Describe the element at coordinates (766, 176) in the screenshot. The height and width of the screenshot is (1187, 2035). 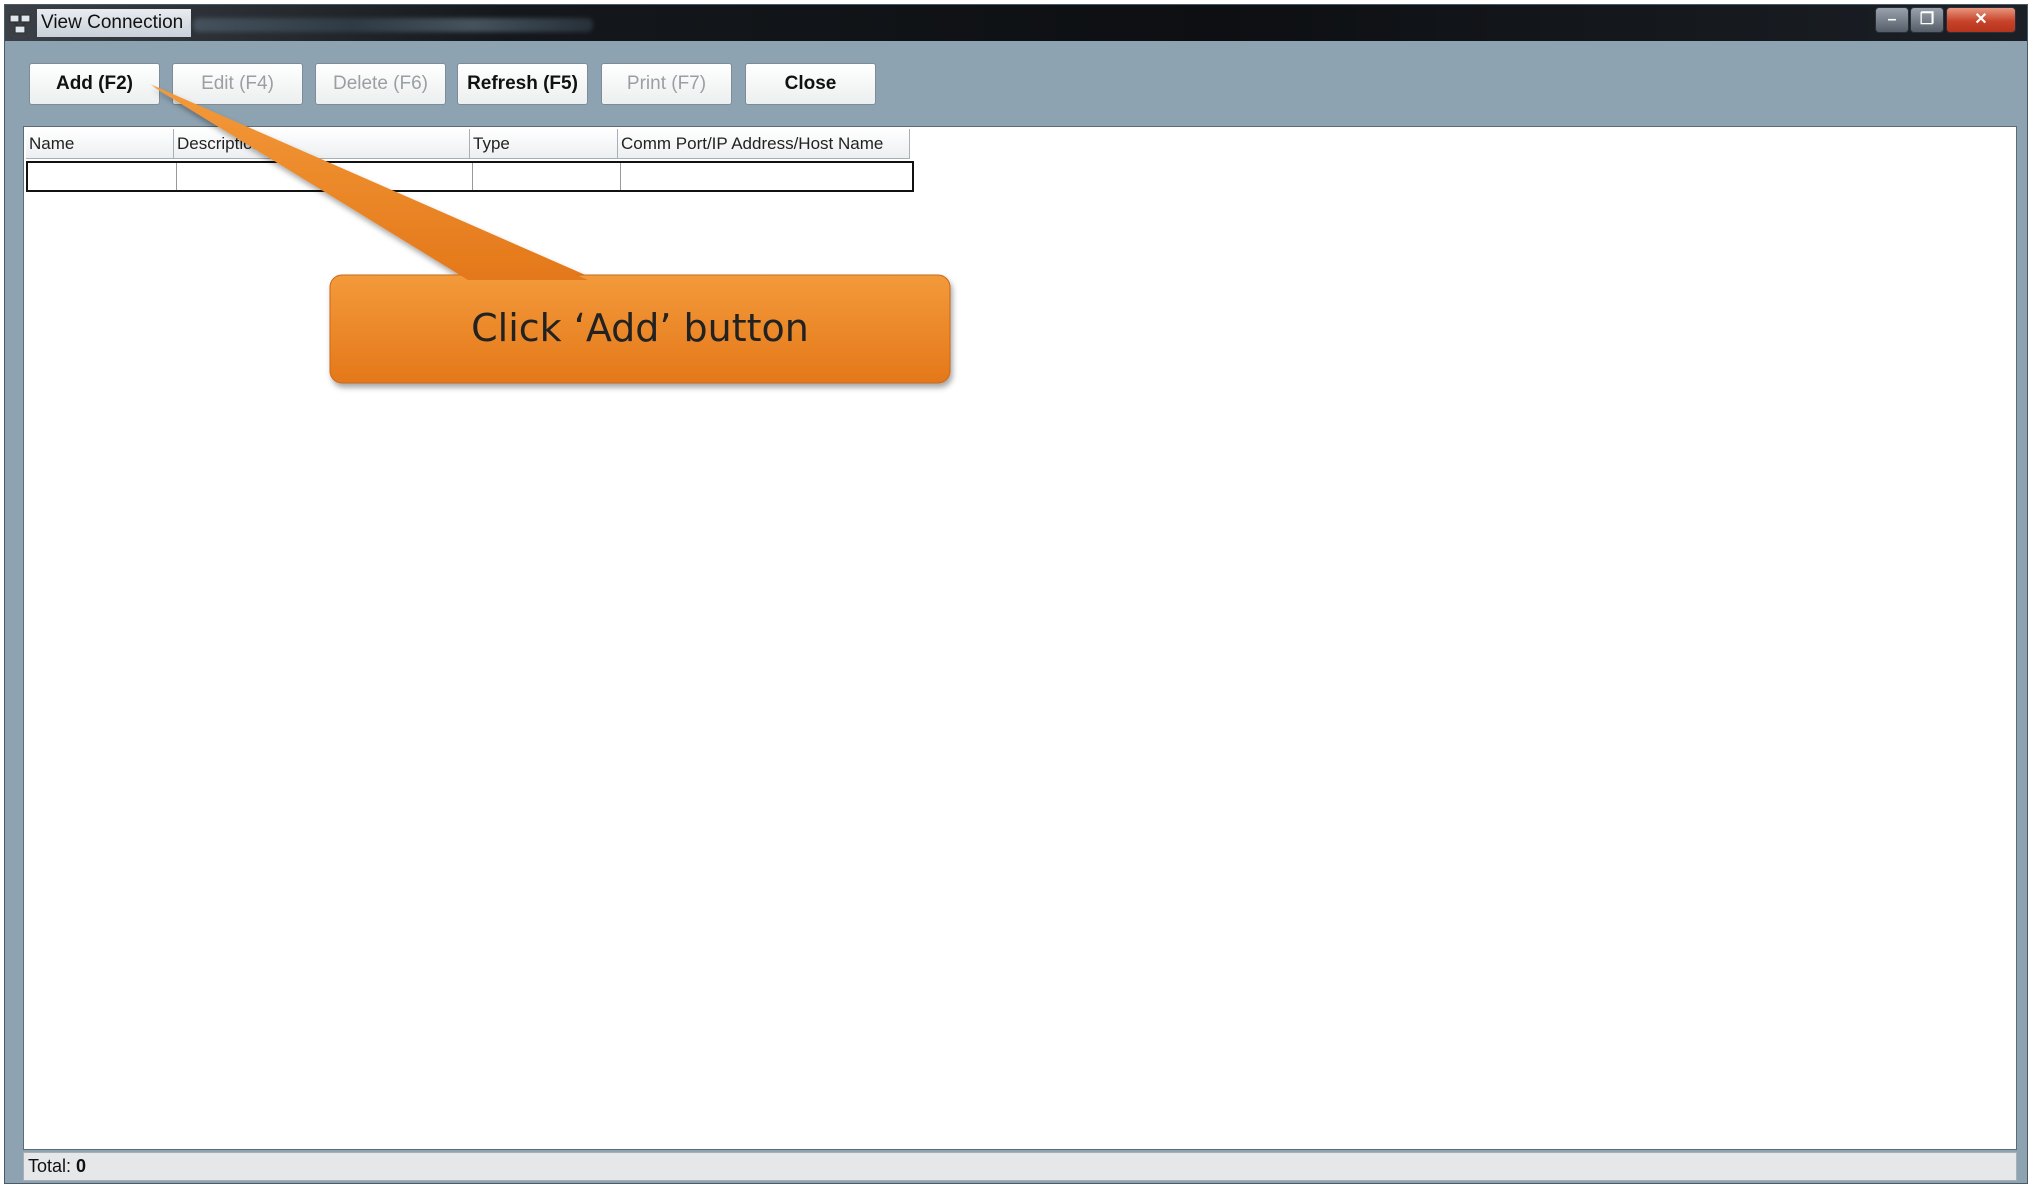
I see `grid-cell-address` at that location.